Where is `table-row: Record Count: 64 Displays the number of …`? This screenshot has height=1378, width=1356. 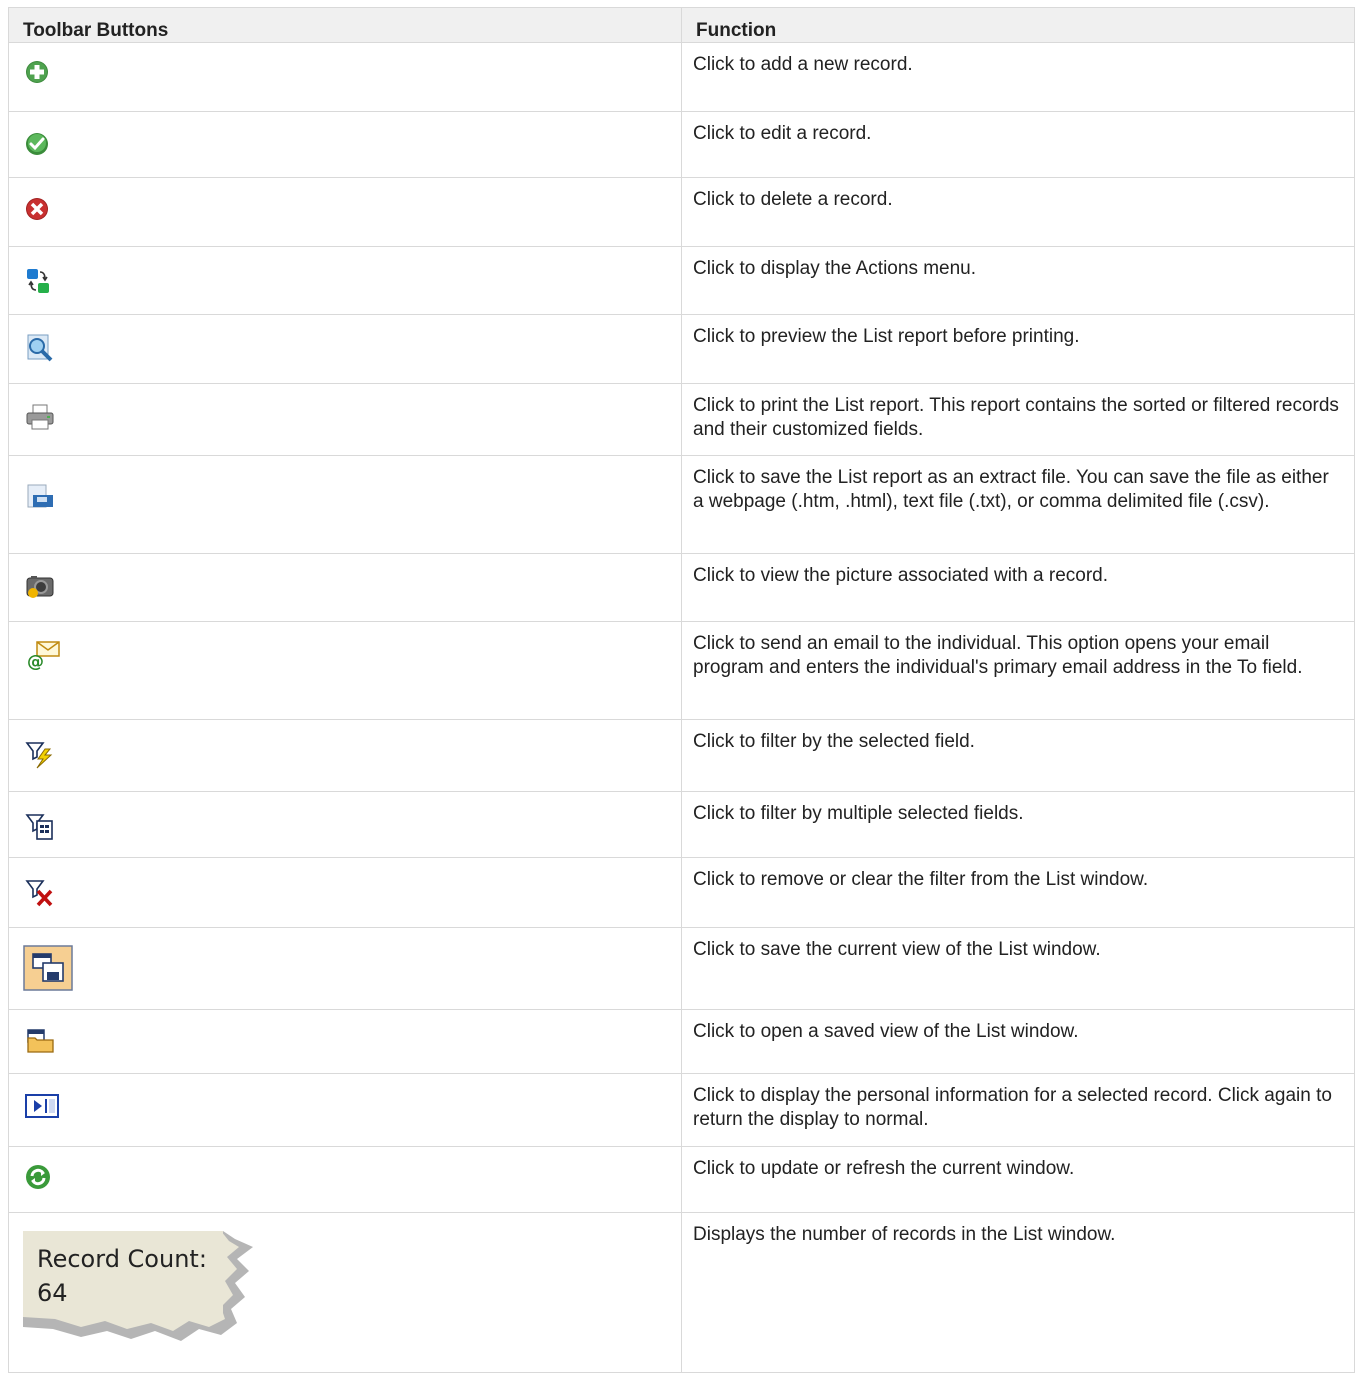 table-row: Record Count: 64 Displays the number of … is located at coordinates (681, 1292).